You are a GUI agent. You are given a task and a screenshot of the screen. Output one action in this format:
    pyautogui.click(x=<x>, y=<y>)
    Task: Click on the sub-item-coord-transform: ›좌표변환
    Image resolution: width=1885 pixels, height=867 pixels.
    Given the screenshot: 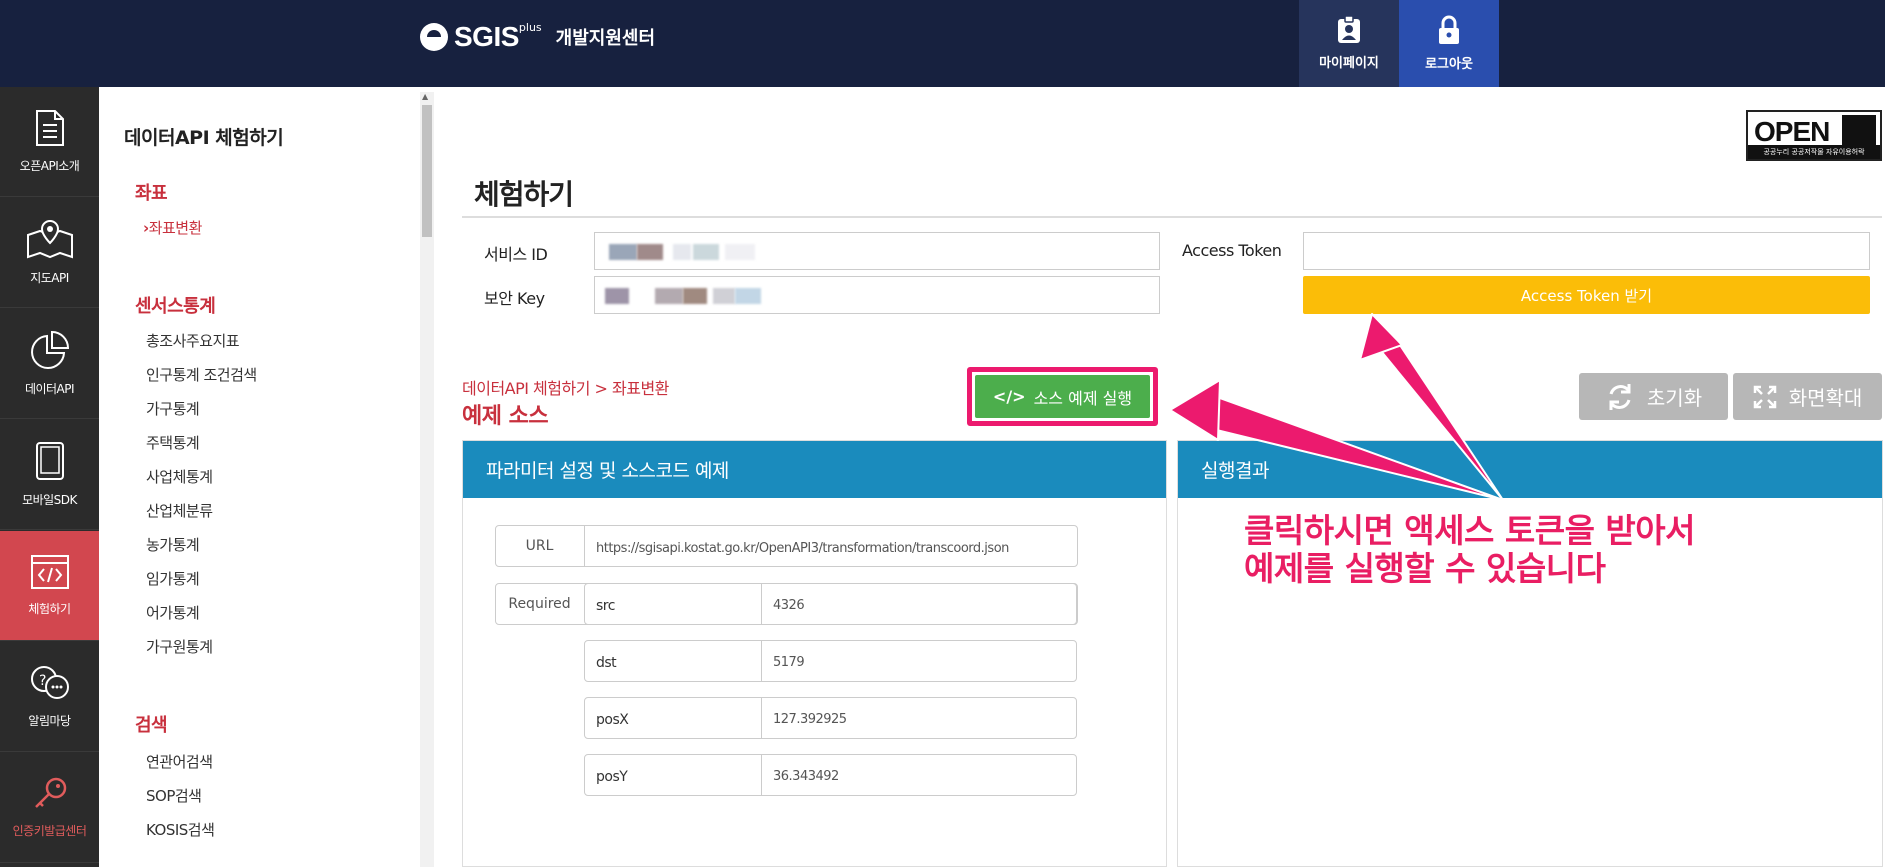 What is the action you would take?
    pyautogui.click(x=172, y=227)
    